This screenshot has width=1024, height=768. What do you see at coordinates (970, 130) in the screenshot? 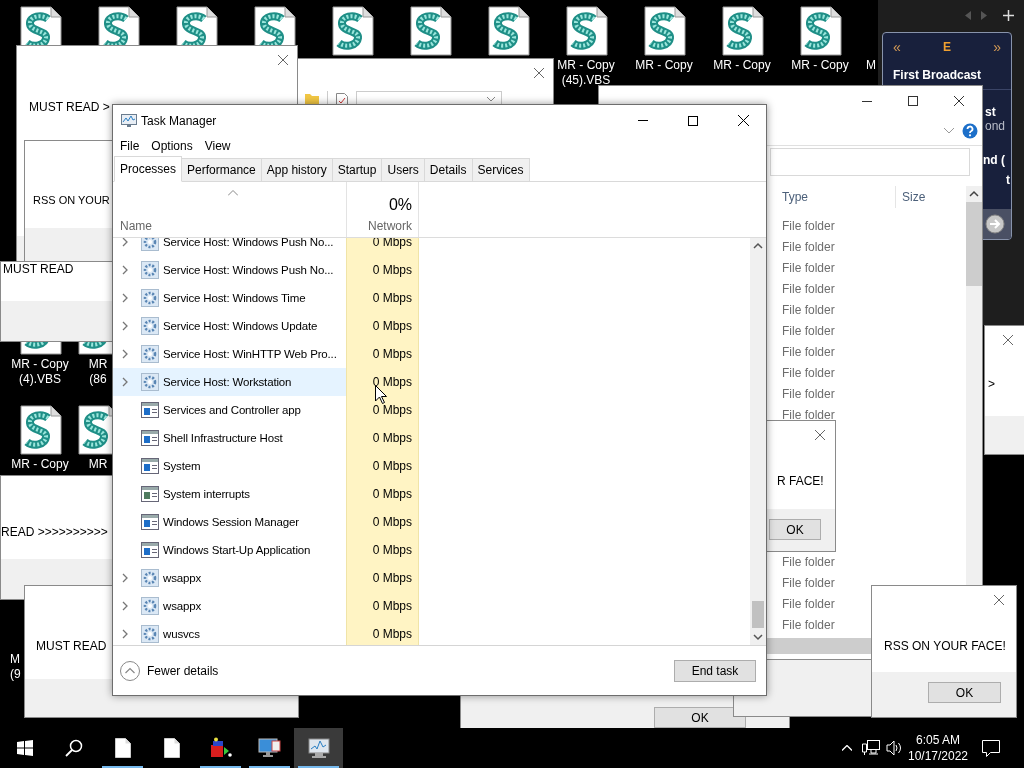
I see `help-icon` at bounding box center [970, 130].